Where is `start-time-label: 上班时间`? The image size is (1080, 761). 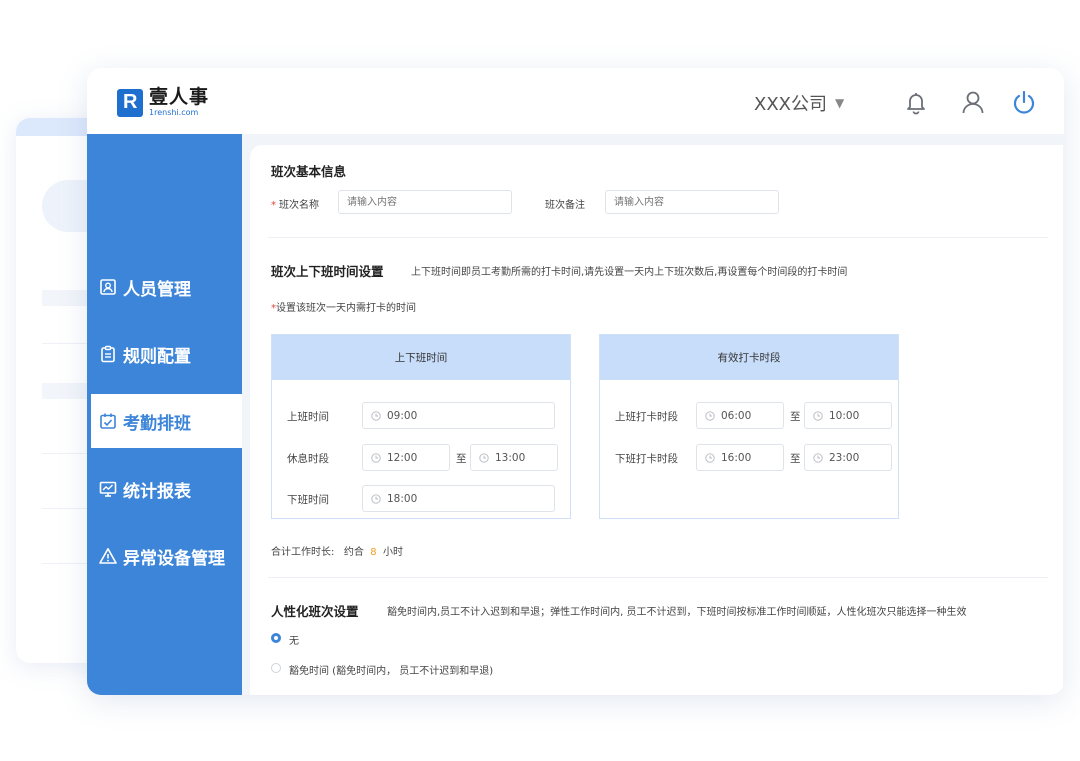
start-time-label: 上班时间 is located at coordinates (308, 417).